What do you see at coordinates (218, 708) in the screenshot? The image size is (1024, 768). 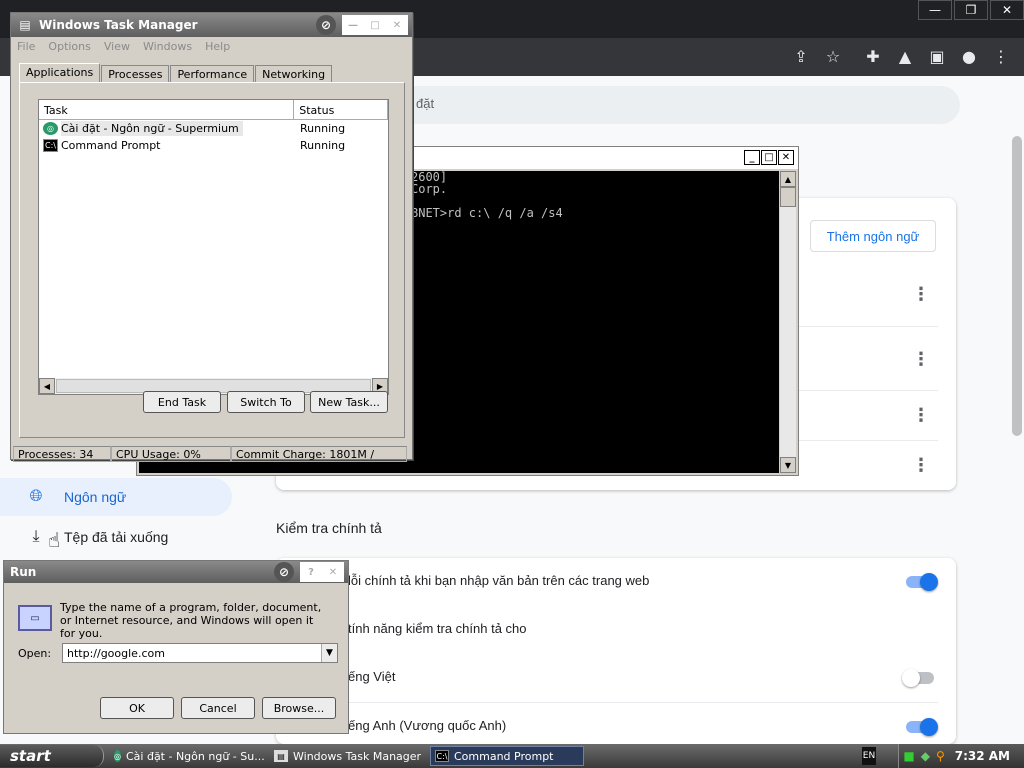 I see `cancel-button: Cancel` at bounding box center [218, 708].